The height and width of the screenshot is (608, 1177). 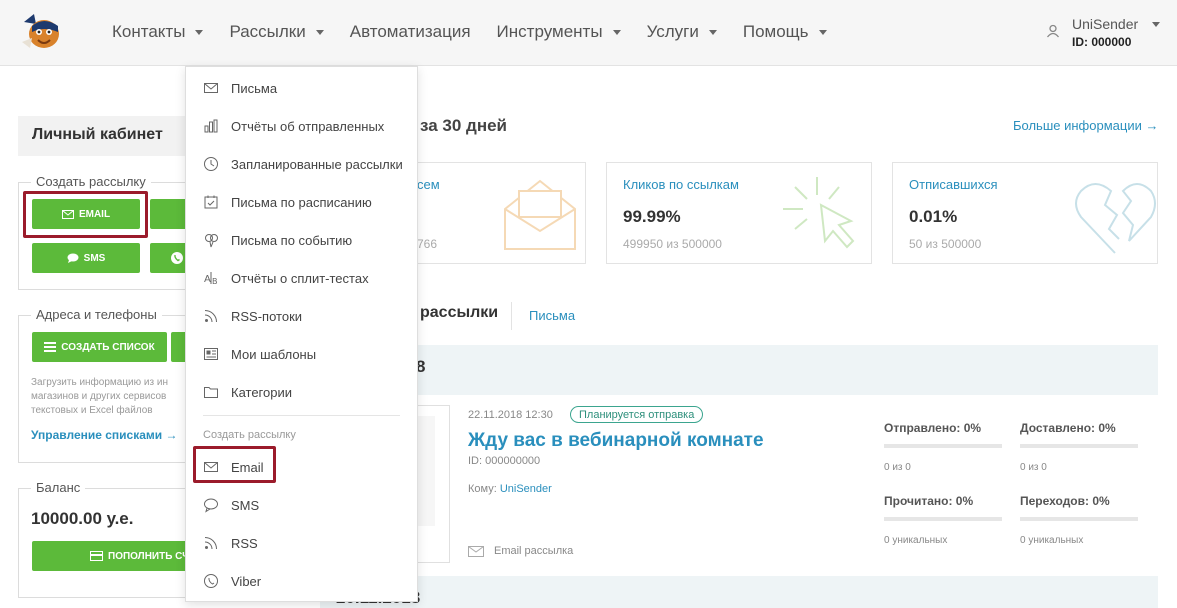 I want to click on nav-contacts: Контакты, so click(x=158, y=32).